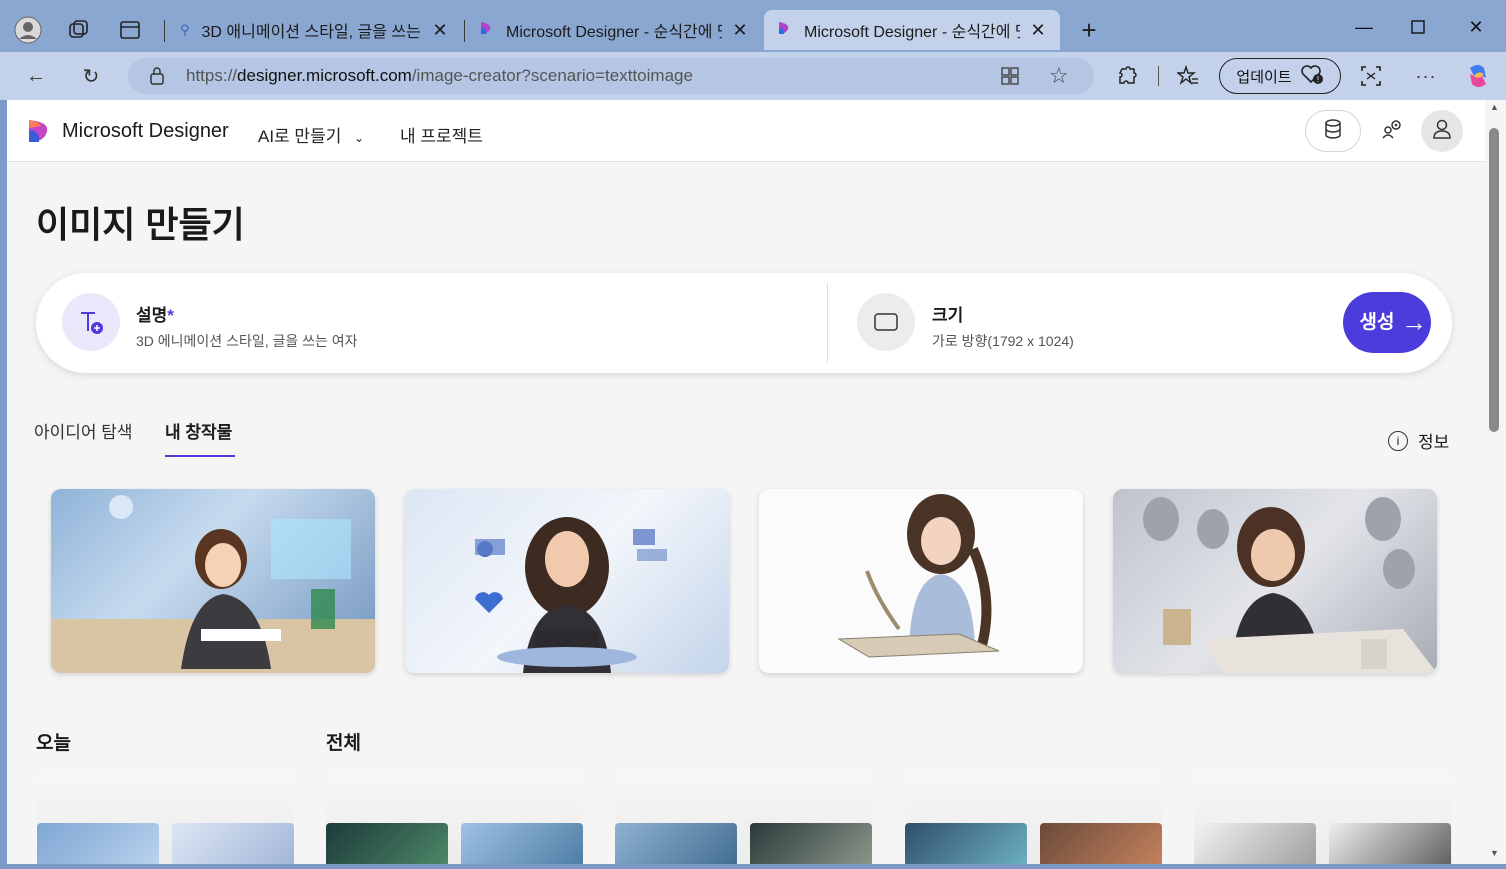  Describe the element at coordinates (311, 32) in the screenshot. I see `tab-title: 3D 애니메이션 스타일, 글을 쓰는` at that location.